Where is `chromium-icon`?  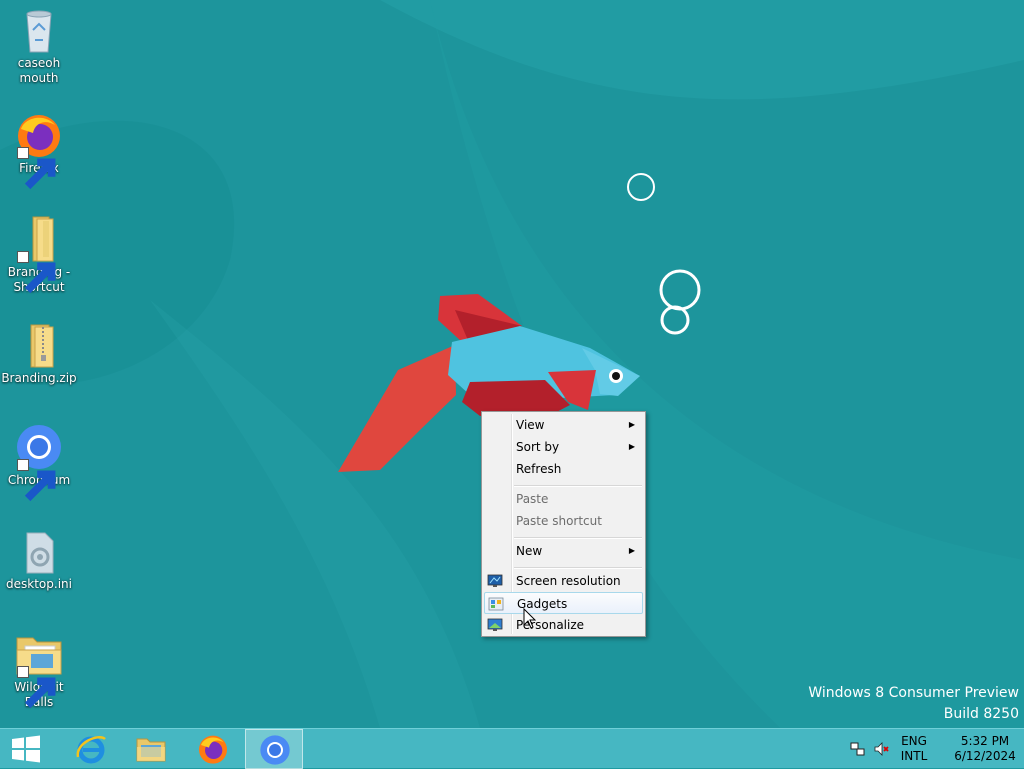
chromium-icon is located at coordinates (275, 750).